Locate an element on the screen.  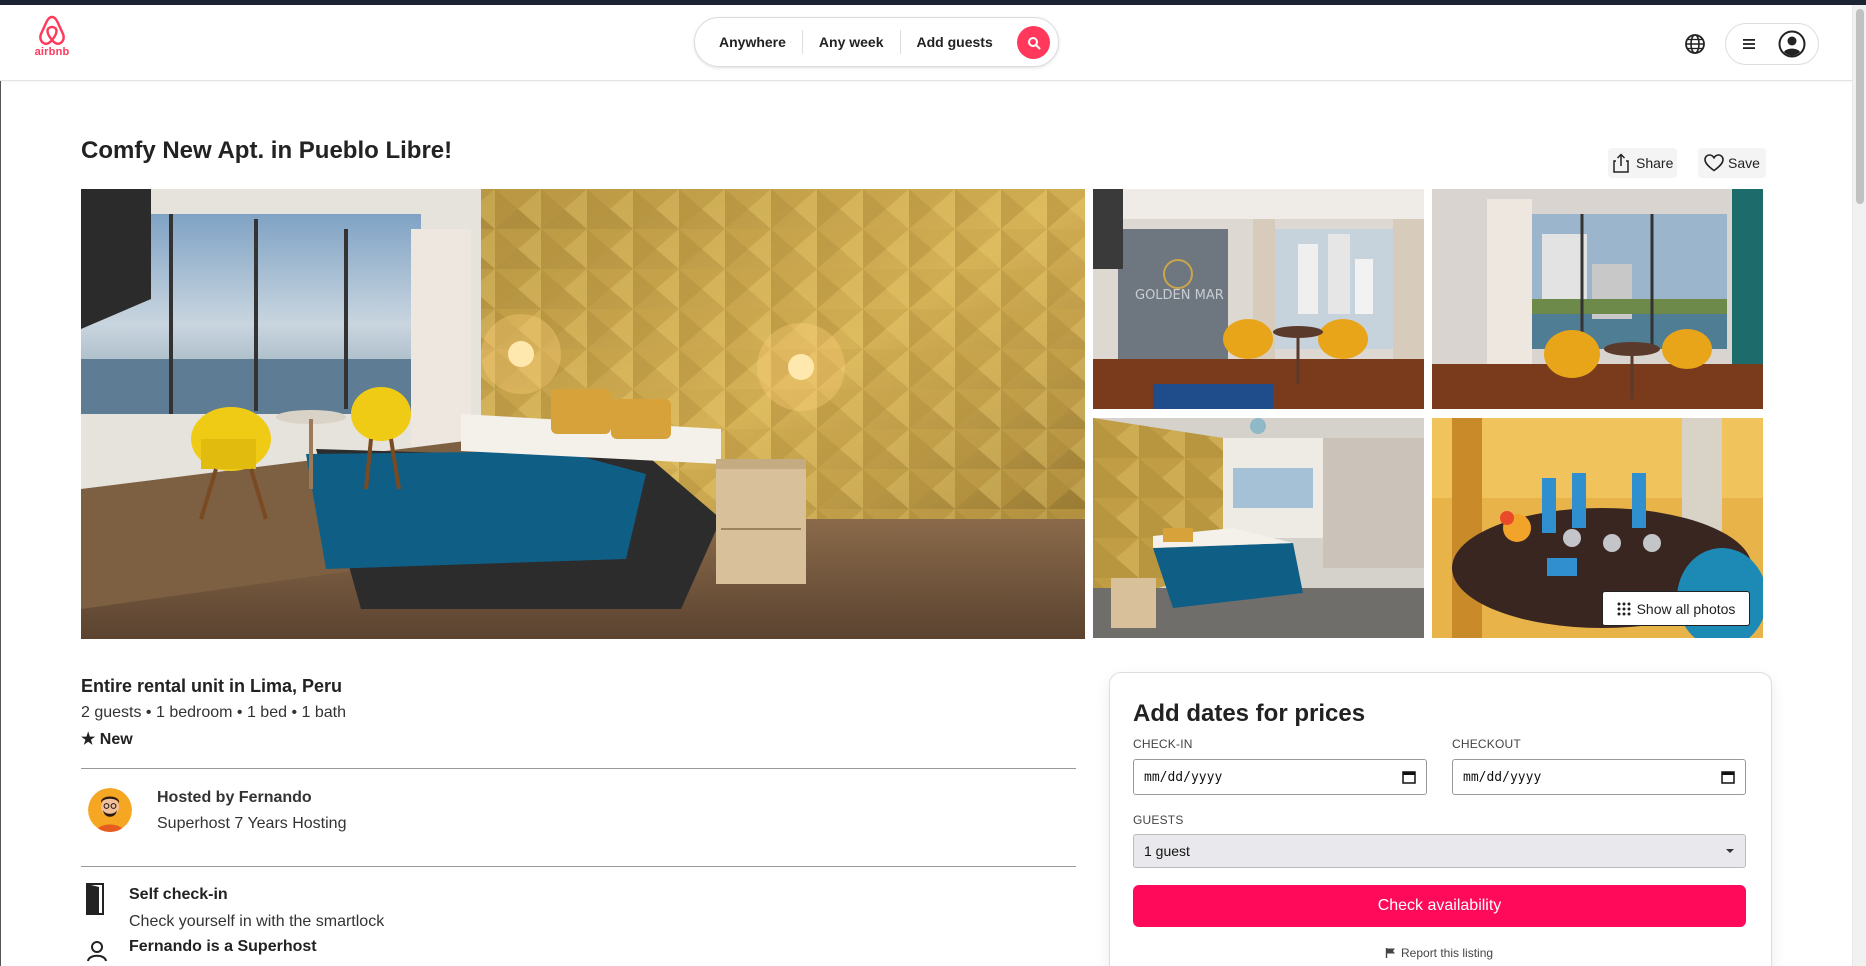
search-anywhere: Anywhere is located at coordinates (748, 42).